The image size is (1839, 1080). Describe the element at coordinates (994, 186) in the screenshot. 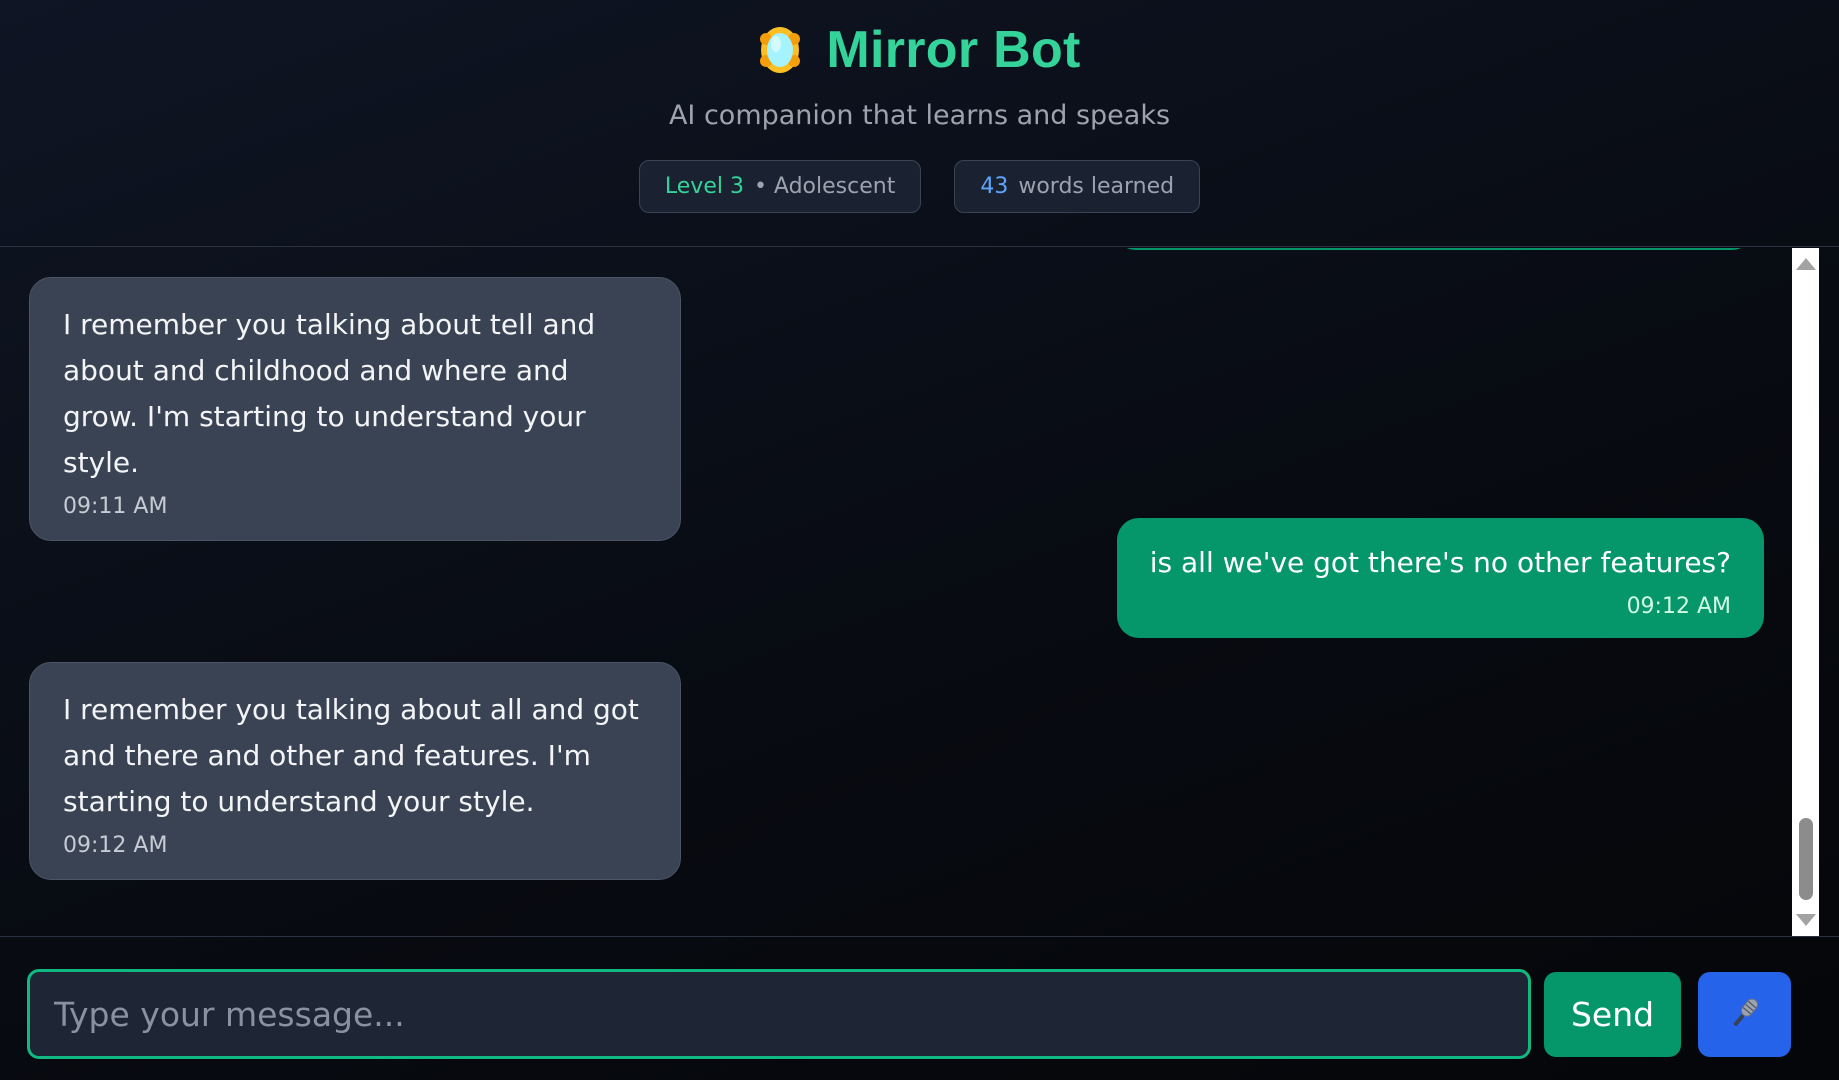

I see `words-count: 43` at that location.